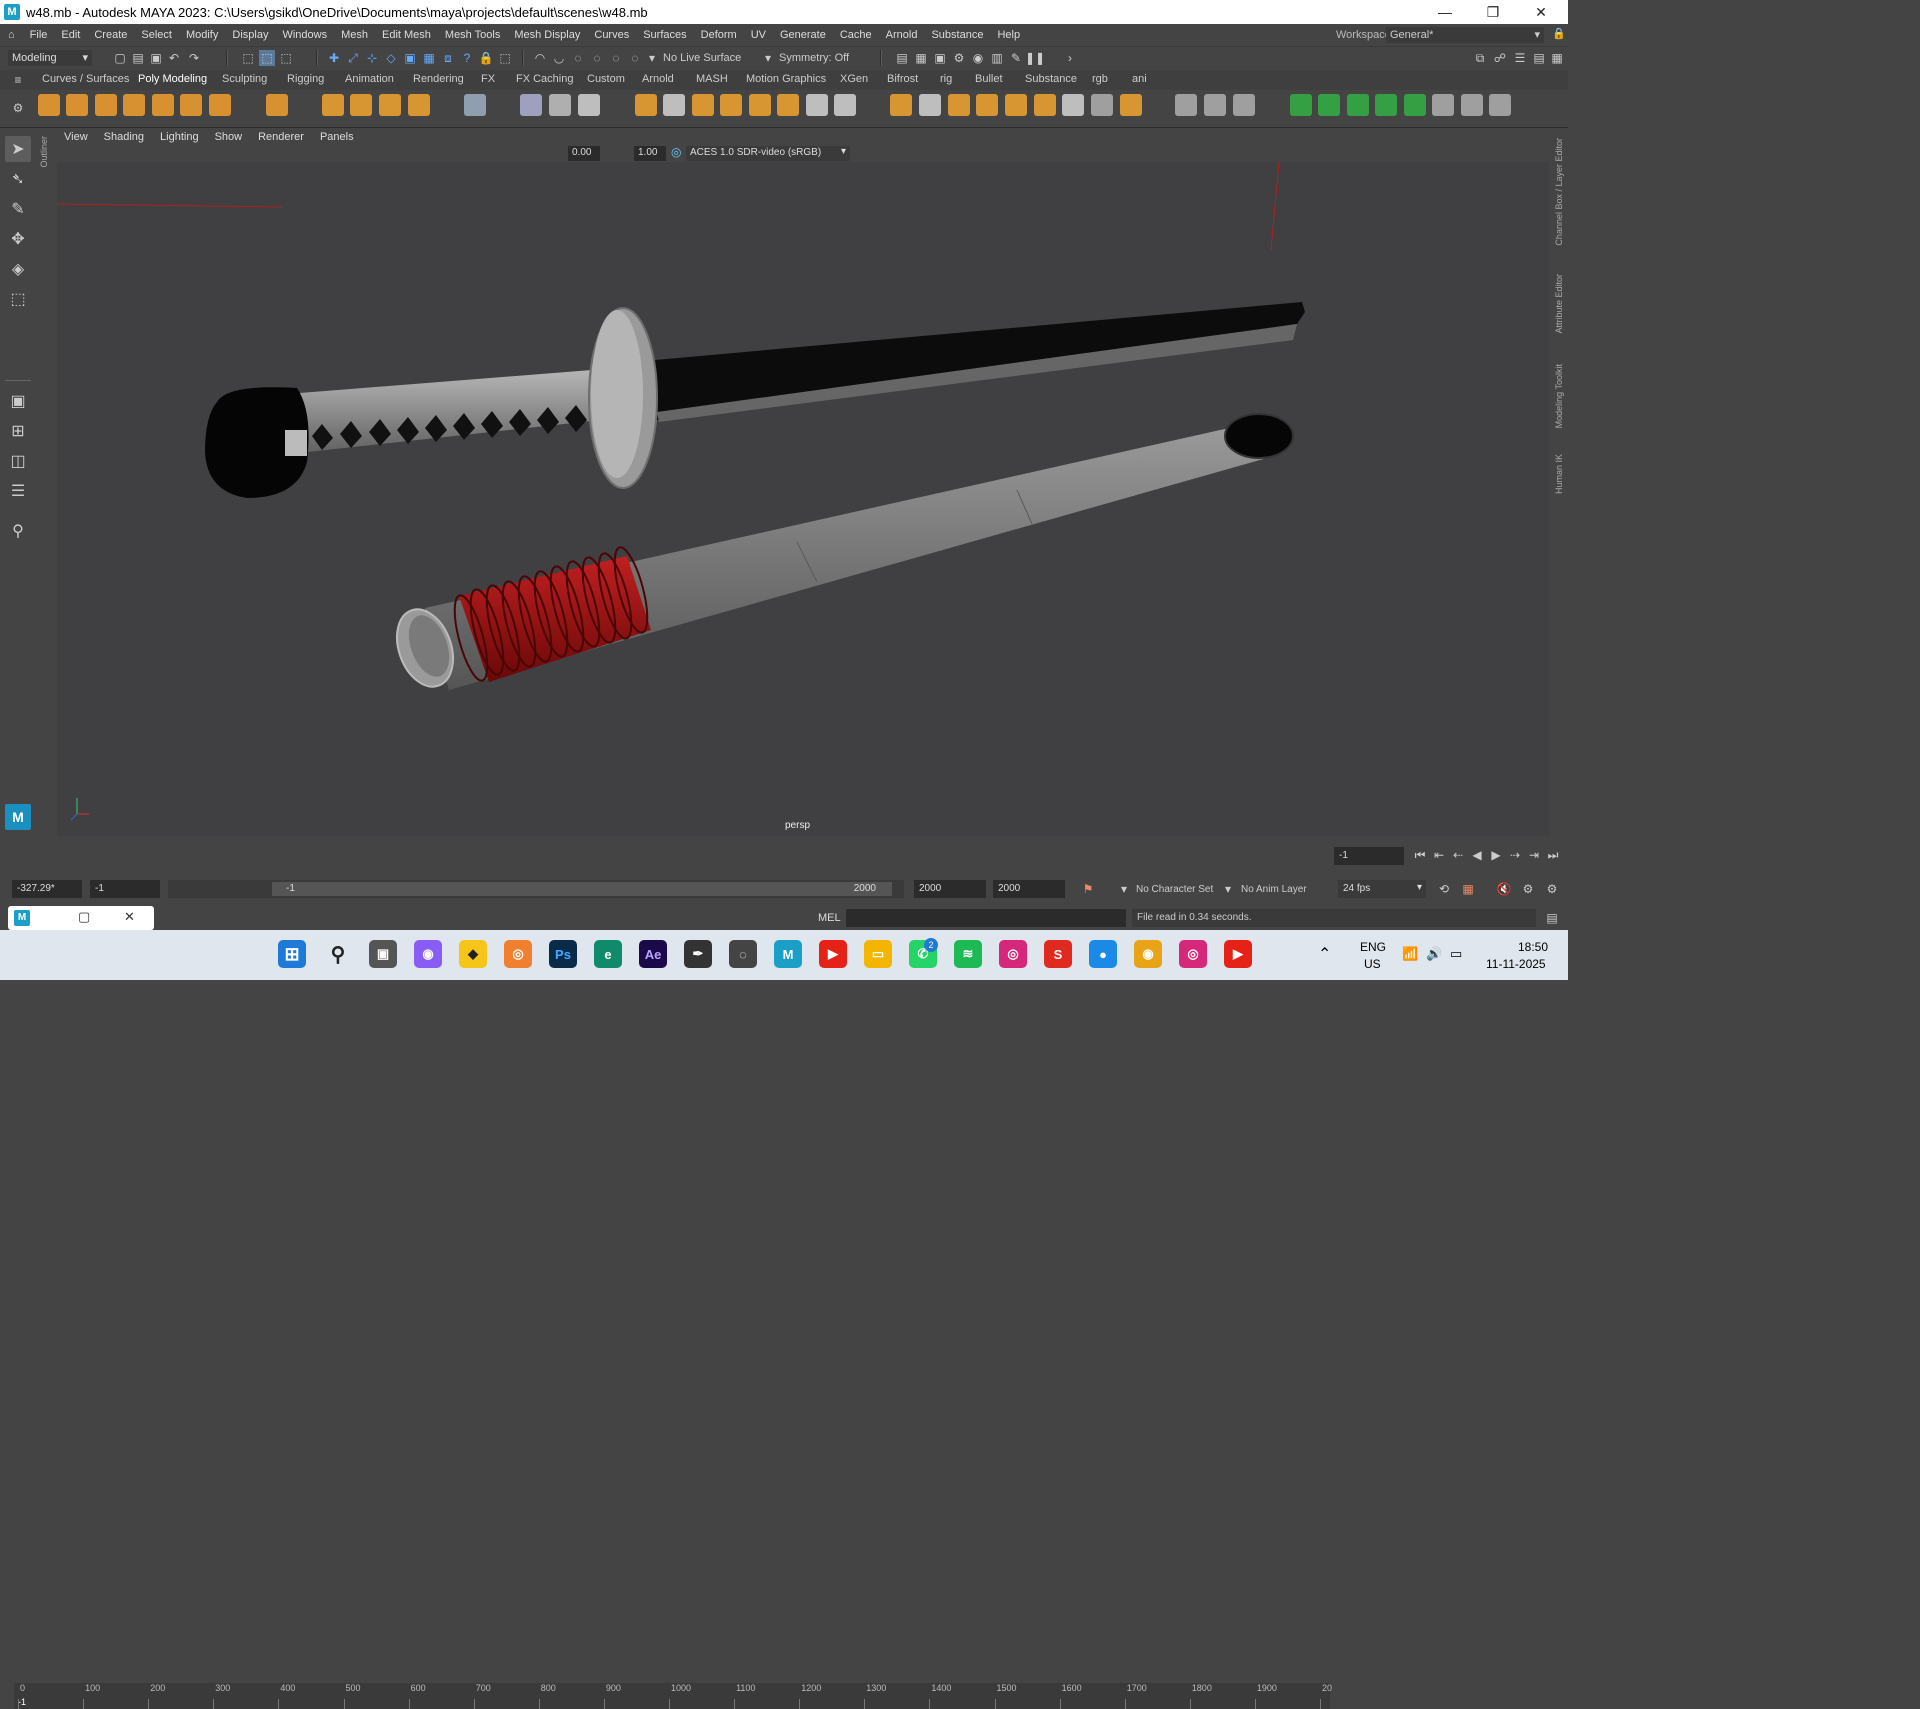 The image size is (1920, 1709). I want to click on go-to-end-icon: ⏭, so click(1553, 855).